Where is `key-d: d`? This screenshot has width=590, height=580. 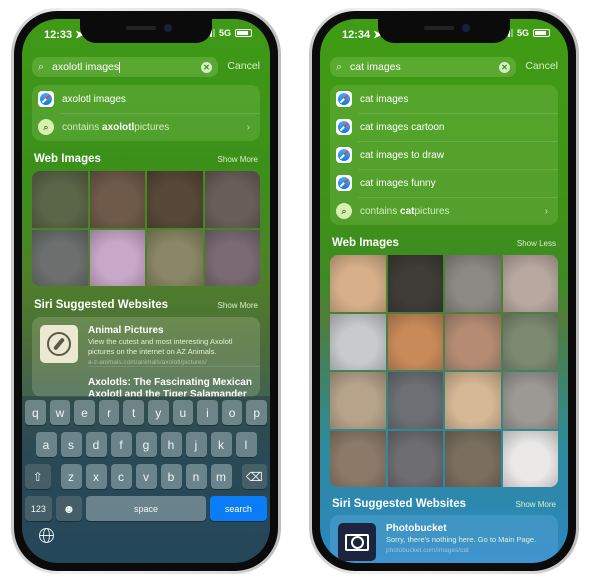 key-d: d is located at coordinates (96, 444).